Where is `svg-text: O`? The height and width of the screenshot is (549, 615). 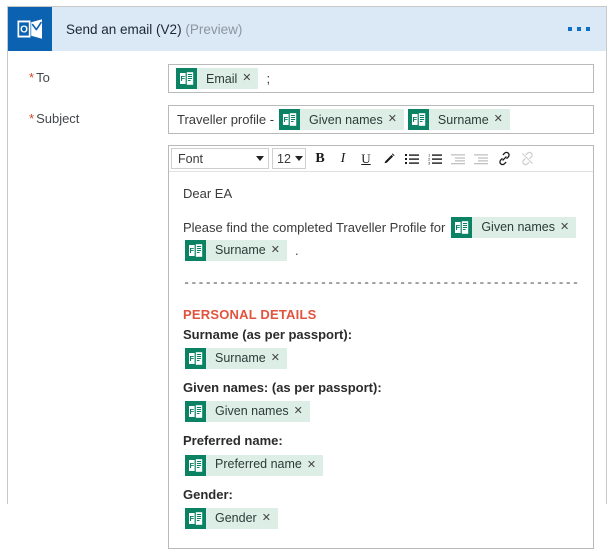 svg-text: O is located at coordinates (24, 29).